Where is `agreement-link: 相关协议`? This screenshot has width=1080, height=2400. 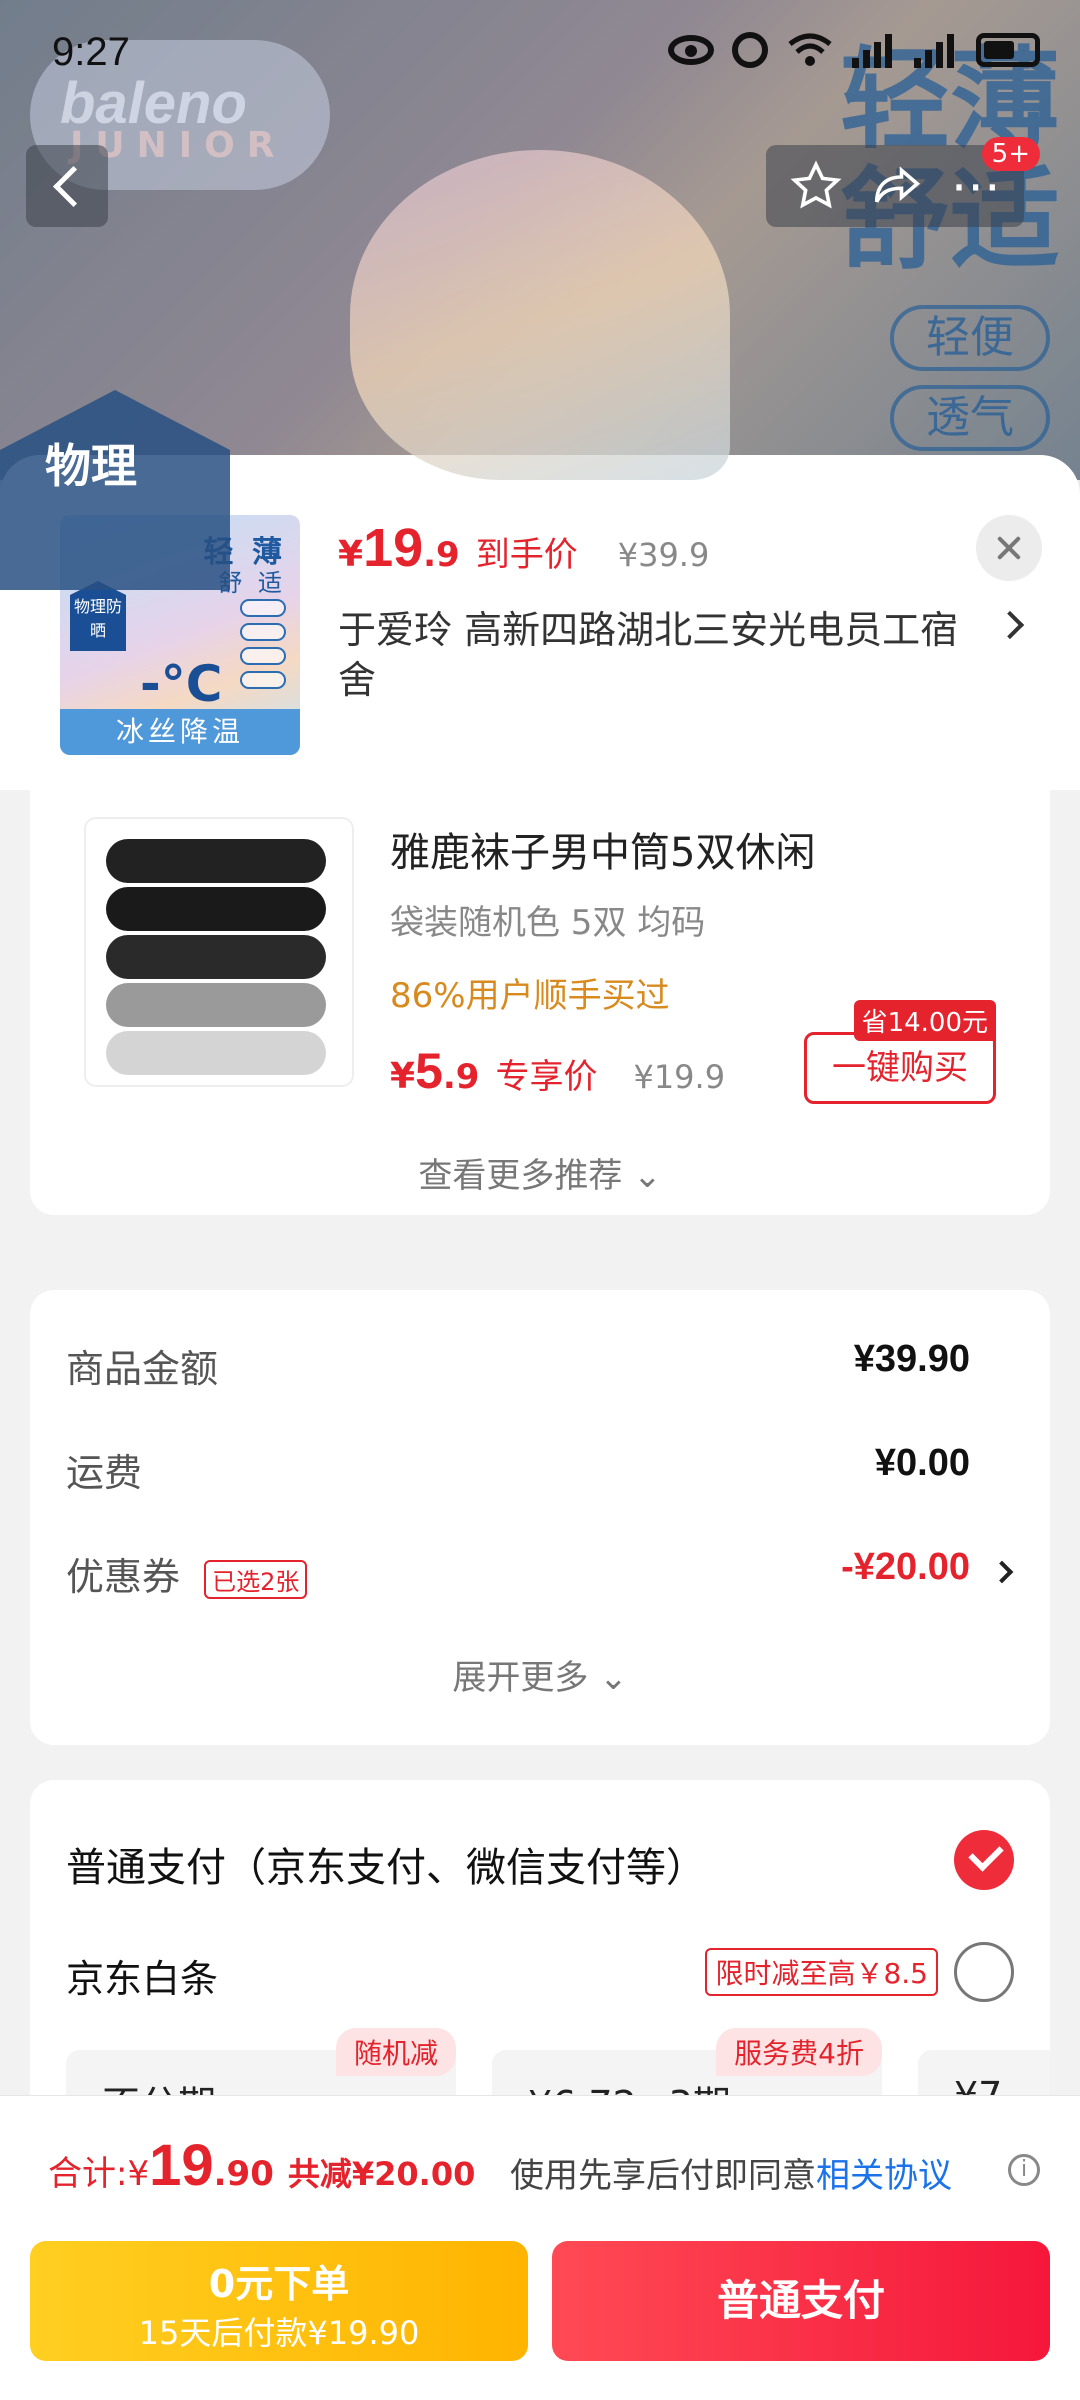
agreement-link: 相关协议 is located at coordinates (884, 2176).